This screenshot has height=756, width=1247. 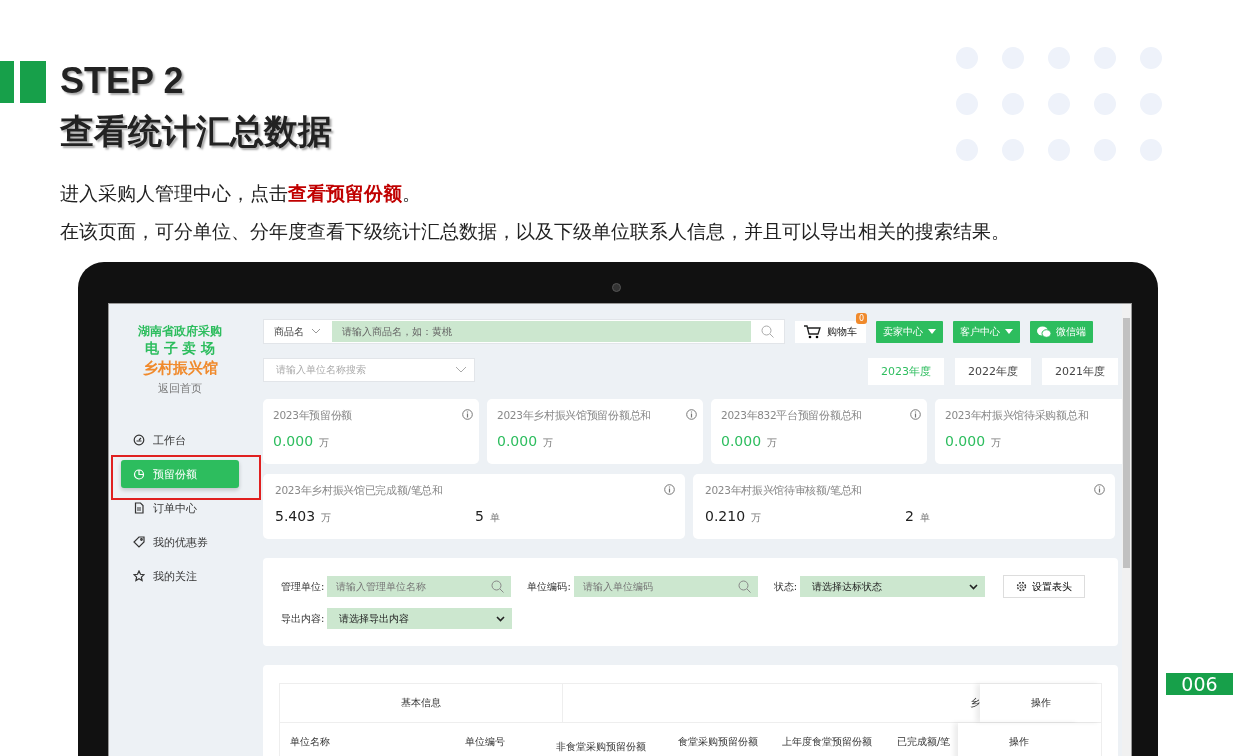 What do you see at coordinates (180, 368) in the screenshot?
I see `logo-text: 乡村振兴馆` at bounding box center [180, 368].